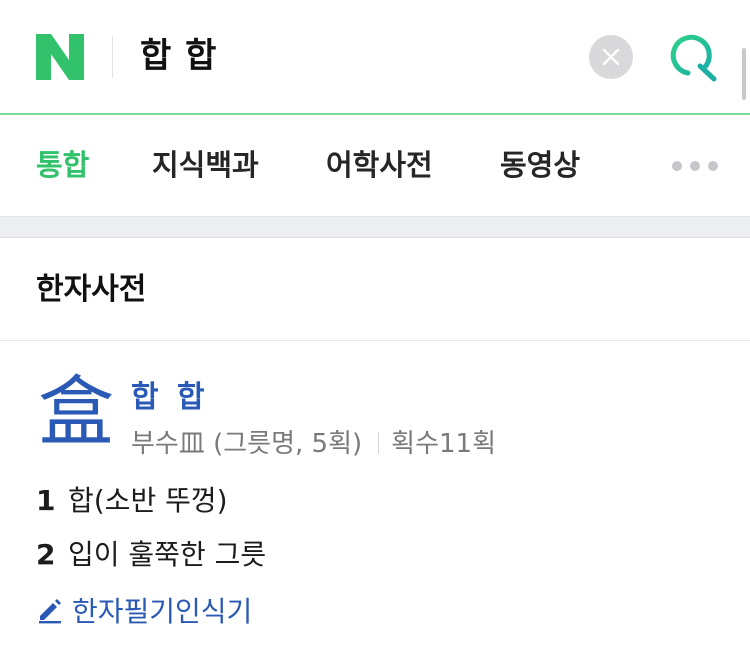 Image resolution: width=750 pixels, height=670 pixels. What do you see at coordinates (91, 290) in the screenshot?
I see `card-title: 한자사전` at bounding box center [91, 290].